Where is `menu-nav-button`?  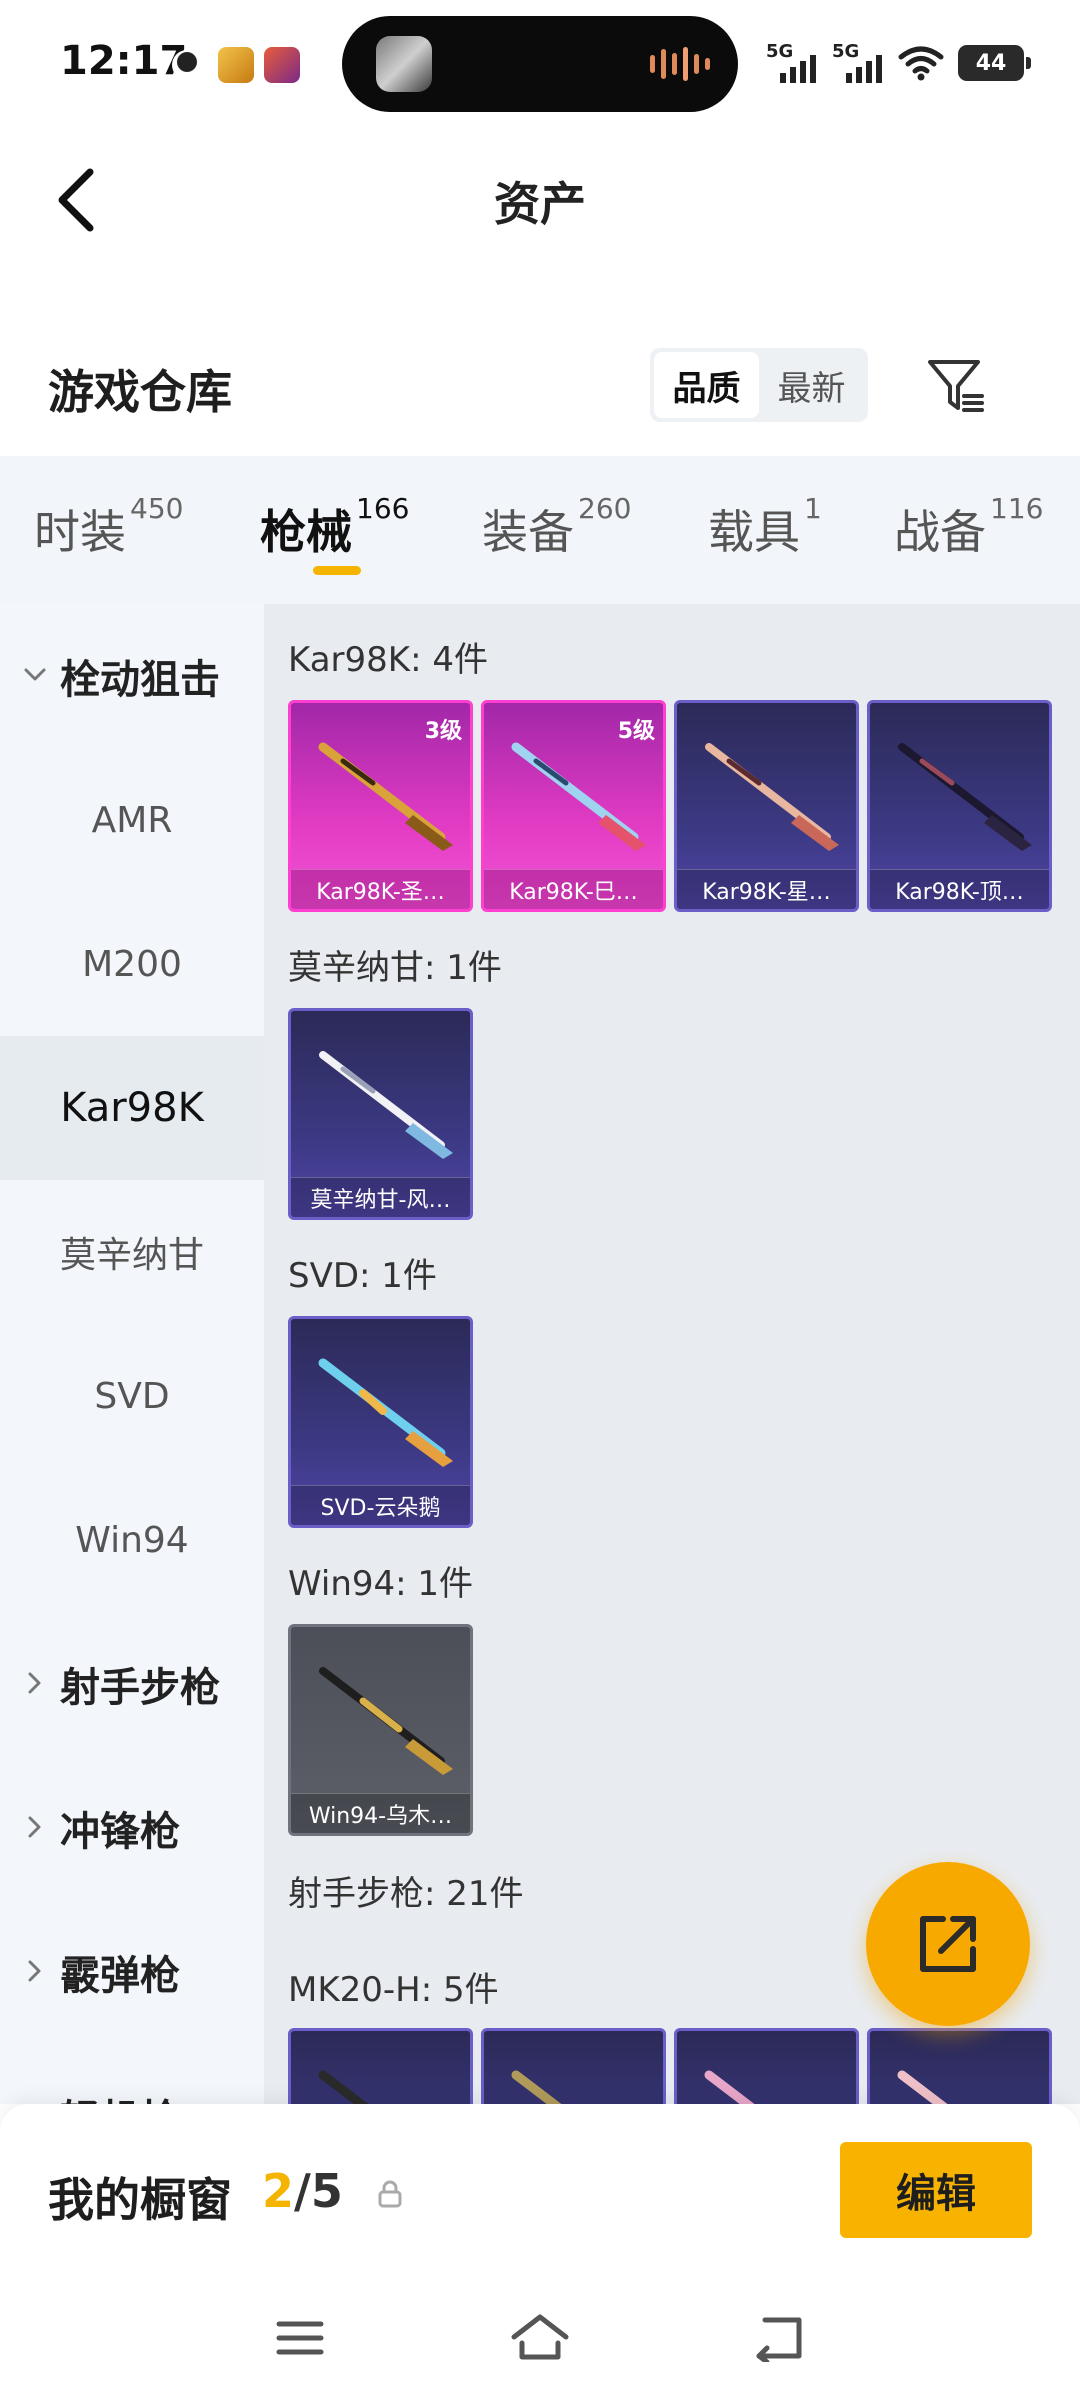 menu-nav-button is located at coordinates (300, 2338).